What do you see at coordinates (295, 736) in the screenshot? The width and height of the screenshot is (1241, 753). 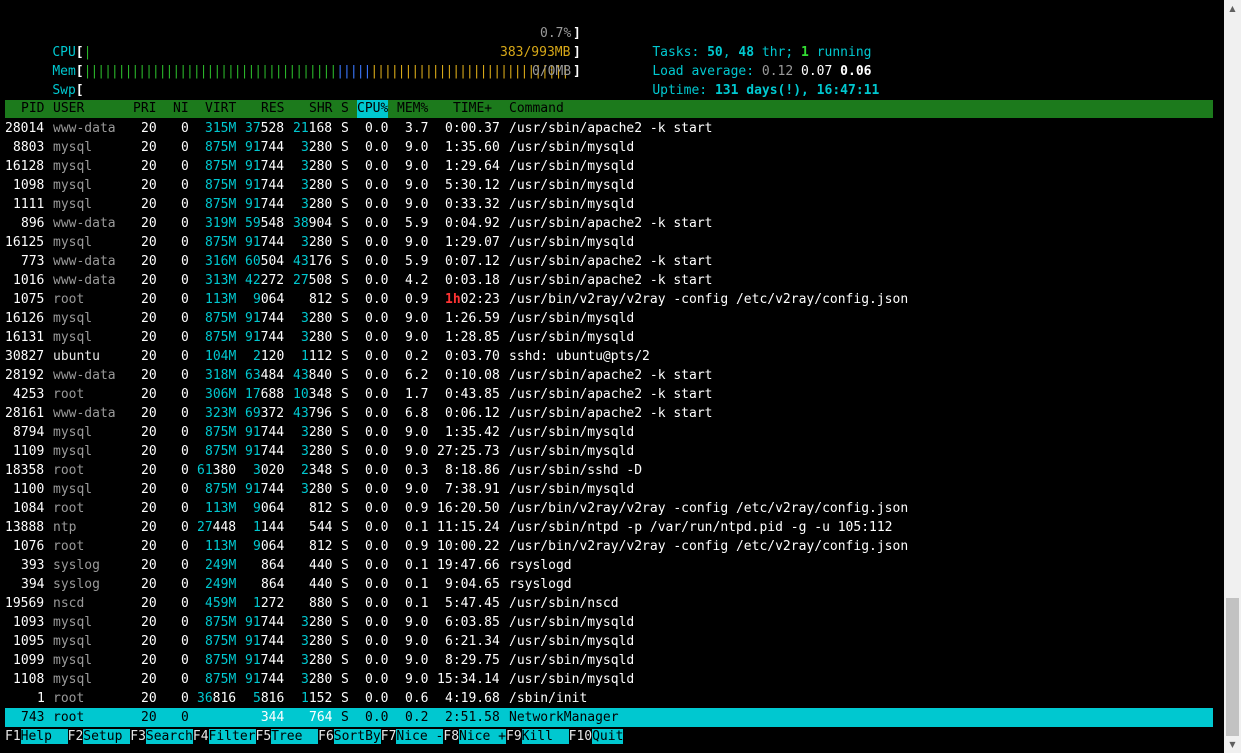 I see `fkey-label-f5: Tree` at bounding box center [295, 736].